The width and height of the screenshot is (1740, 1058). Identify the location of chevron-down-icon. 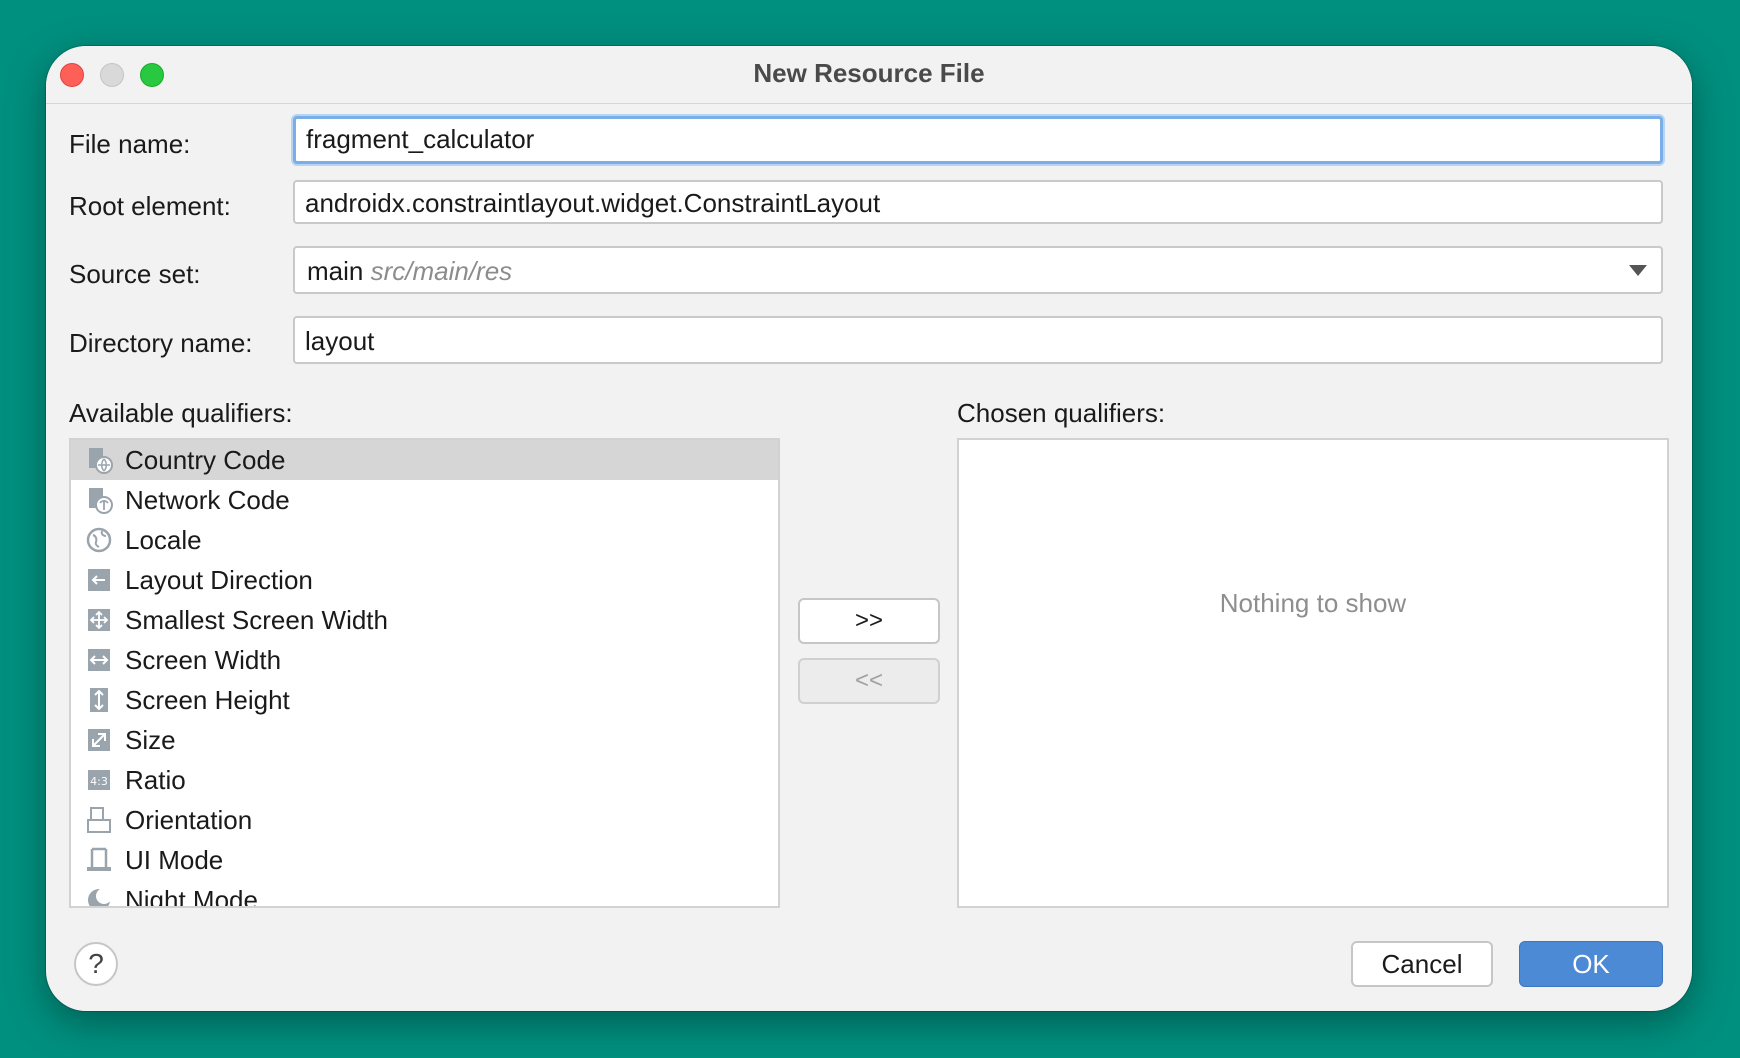
(1638, 270).